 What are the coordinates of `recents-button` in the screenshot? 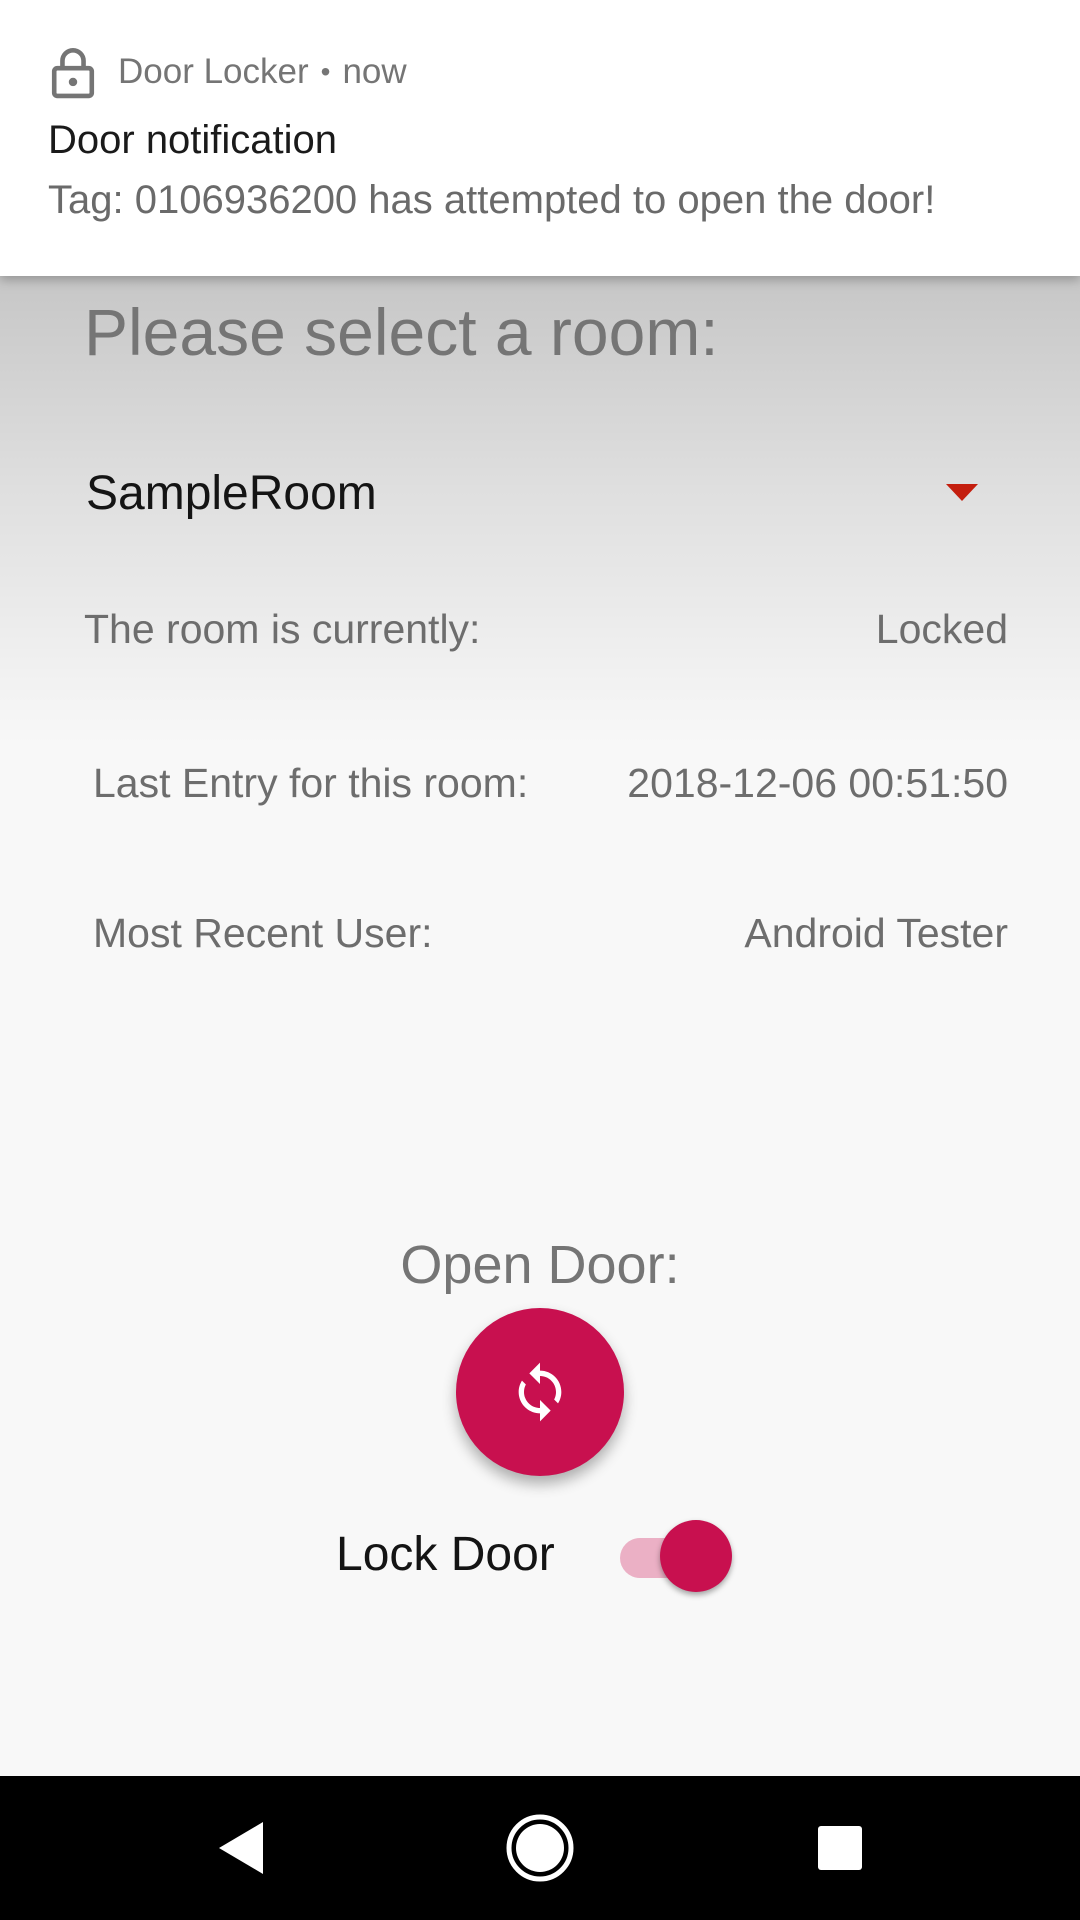 It's located at (840, 1848).